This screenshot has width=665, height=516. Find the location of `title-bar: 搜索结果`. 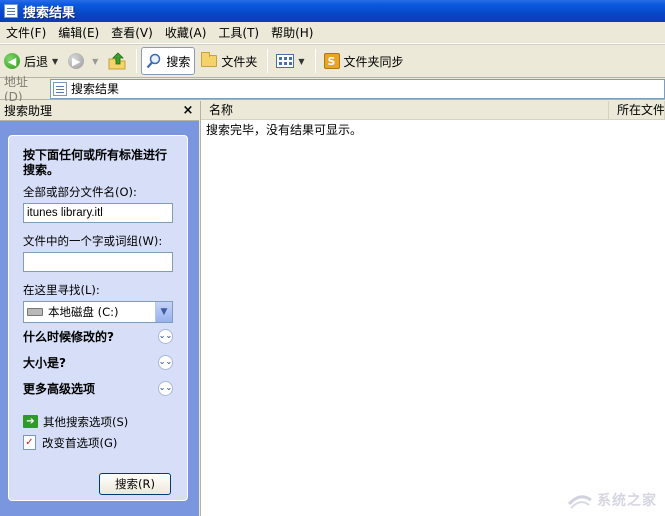

title-bar: 搜索结果 is located at coordinates (332, 11).